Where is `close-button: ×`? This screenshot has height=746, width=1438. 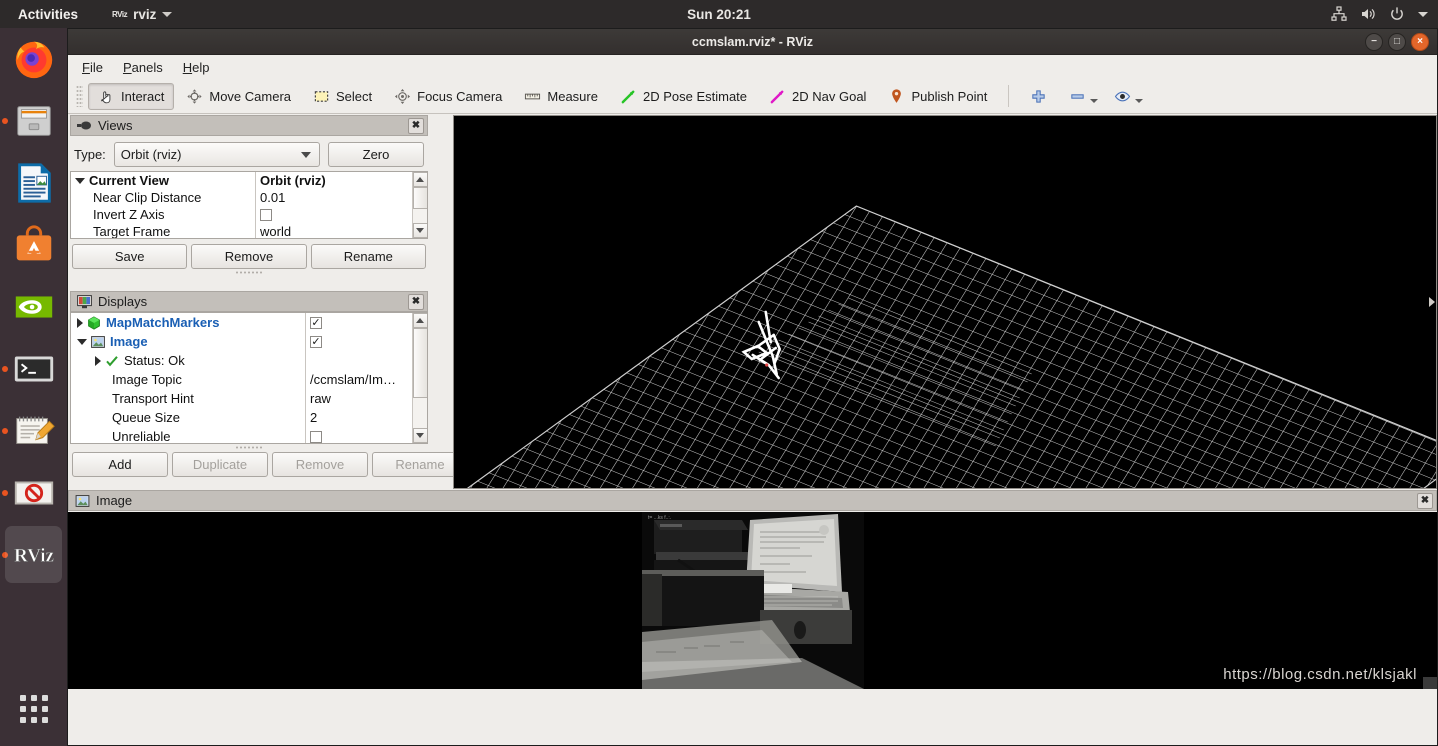 close-button: × is located at coordinates (1420, 42).